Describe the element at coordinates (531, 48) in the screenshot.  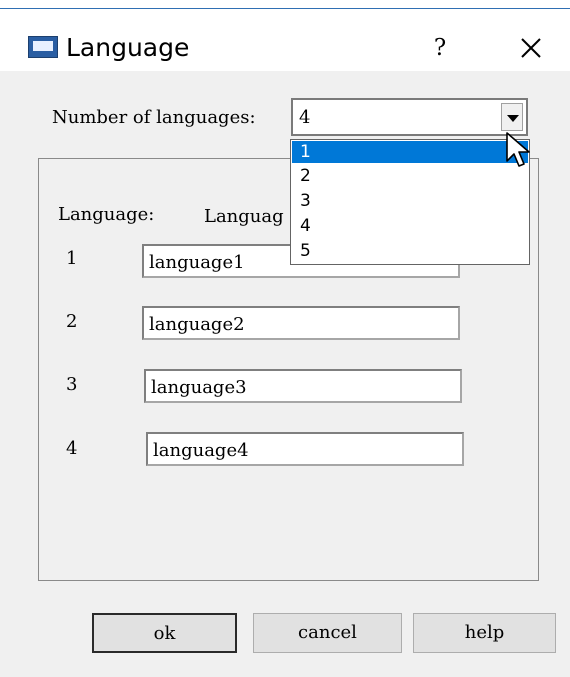
I see `close-icon` at that location.